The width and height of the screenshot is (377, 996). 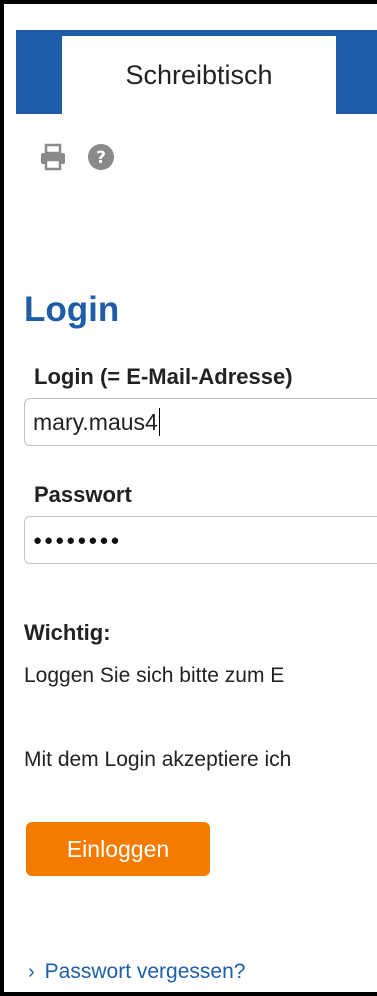 I want to click on email-label: Login (= E-Mail-Adresse), so click(x=163, y=376).